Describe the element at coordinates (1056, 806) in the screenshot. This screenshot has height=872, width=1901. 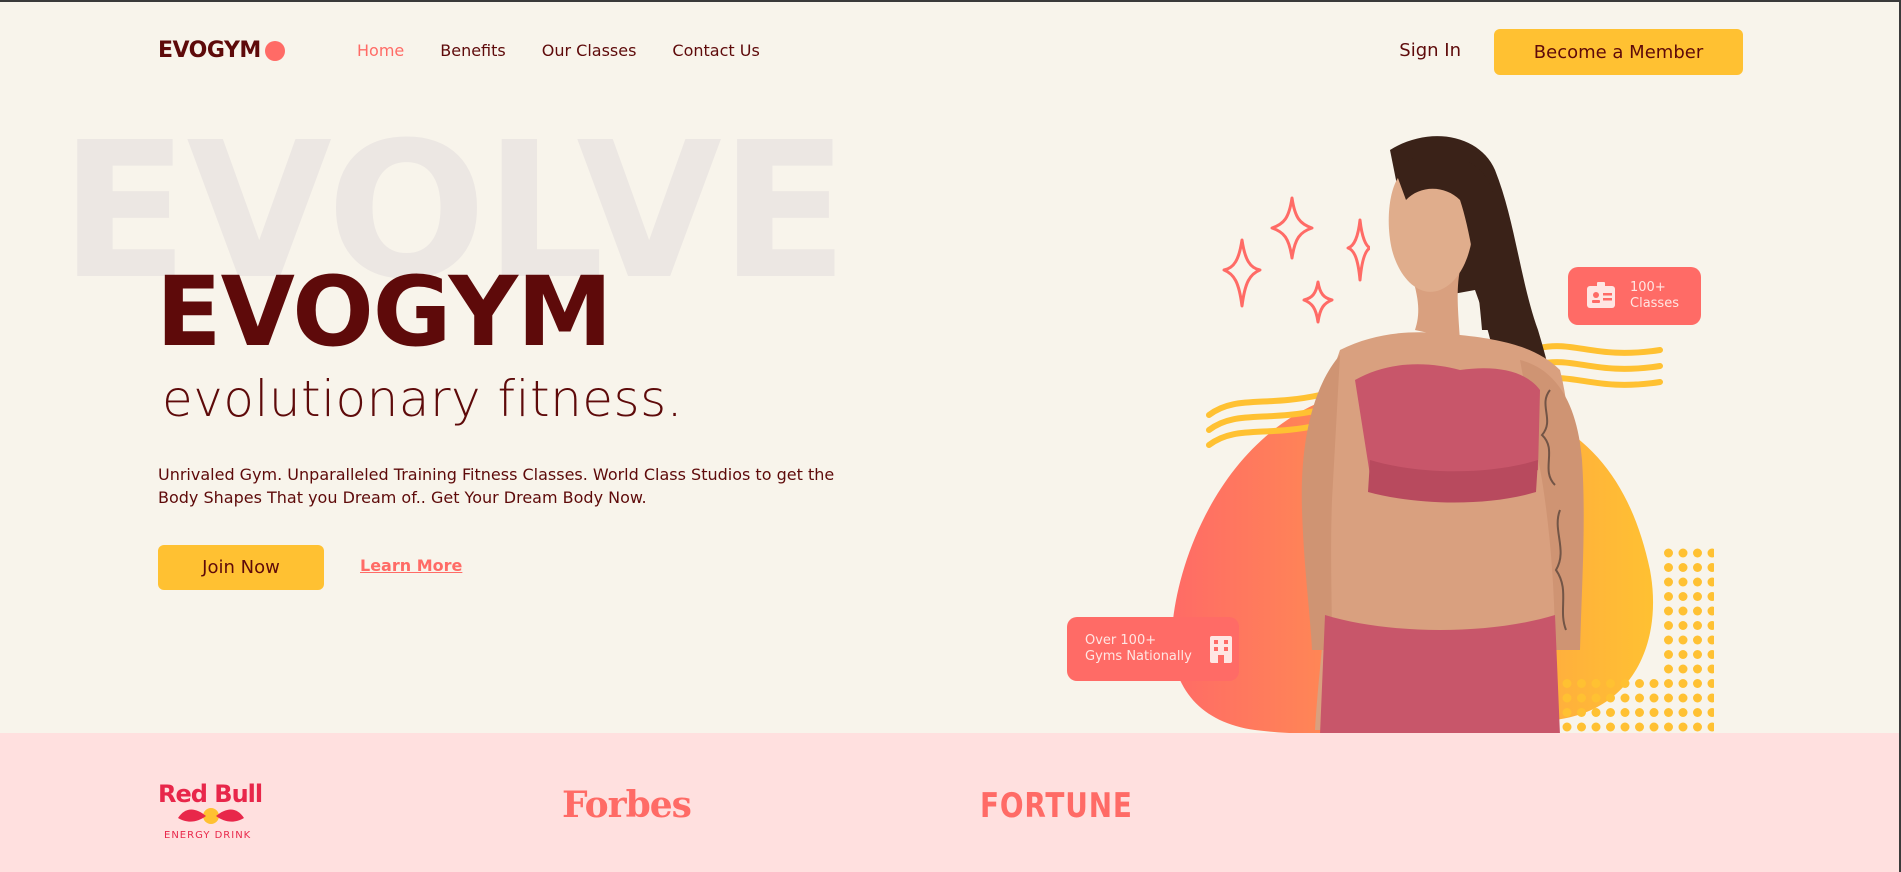
I see `fortune-logo: FORTUNE` at that location.